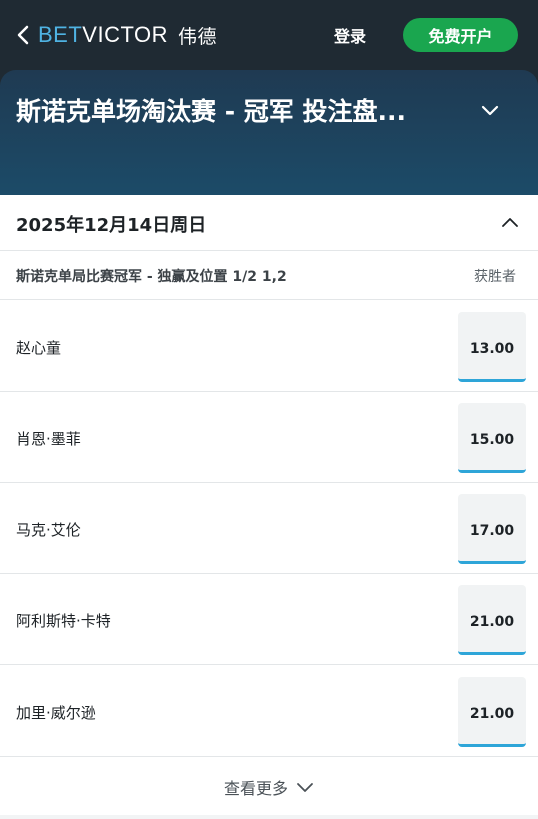 Image resolution: width=538 pixels, height=819 pixels. Describe the element at coordinates (151, 277) in the screenshot. I see `market-title: 斯诺克单局比赛冠军 - 独赢及位置 1/2 1,2` at that location.